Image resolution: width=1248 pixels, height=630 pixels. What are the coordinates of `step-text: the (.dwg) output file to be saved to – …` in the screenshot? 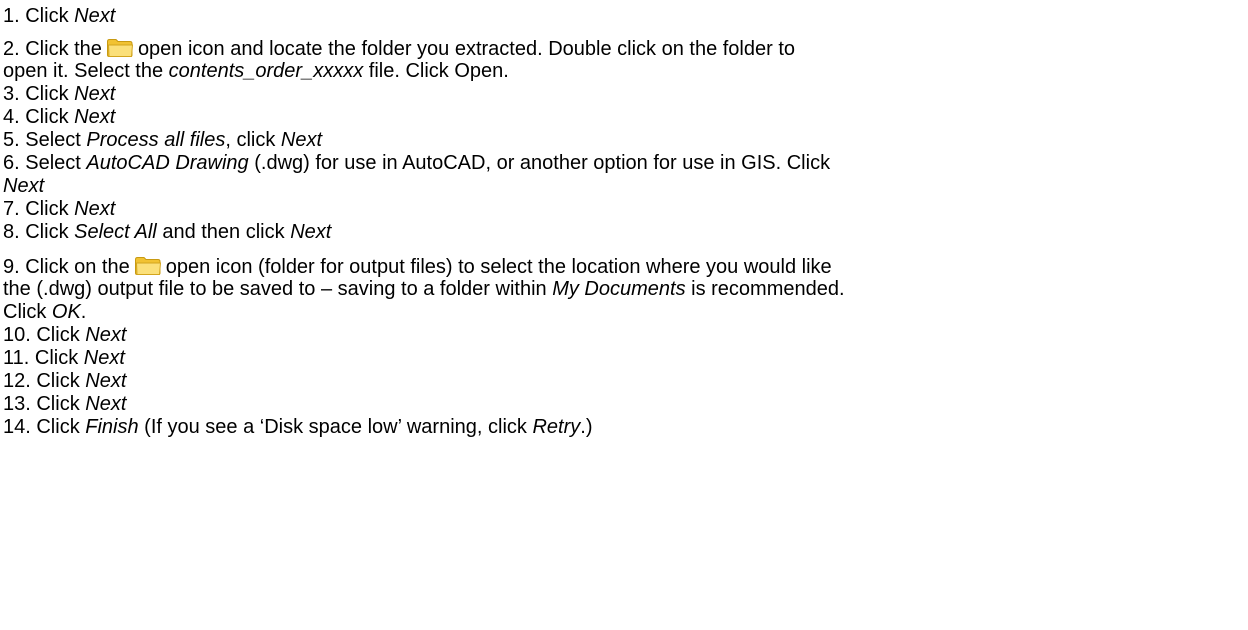 It's located at (278, 289).